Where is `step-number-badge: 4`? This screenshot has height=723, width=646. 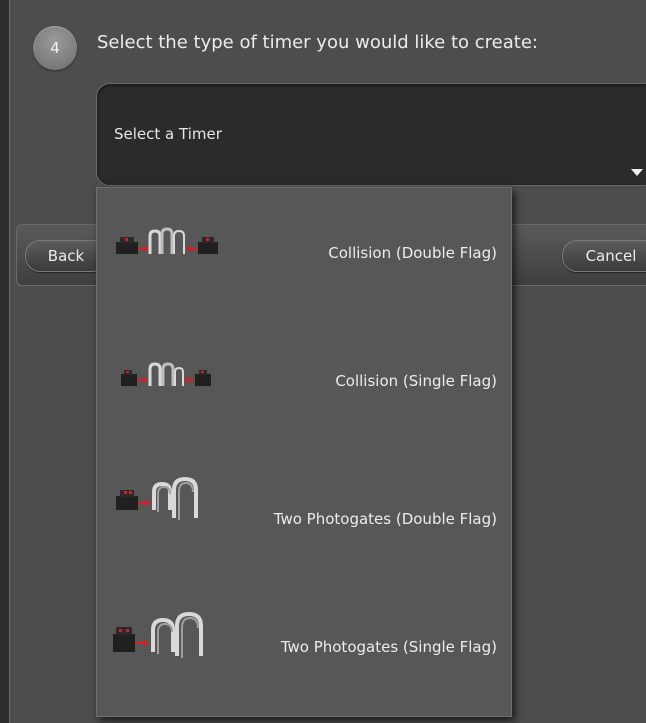 step-number-badge: 4 is located at coordinates (55, 48).